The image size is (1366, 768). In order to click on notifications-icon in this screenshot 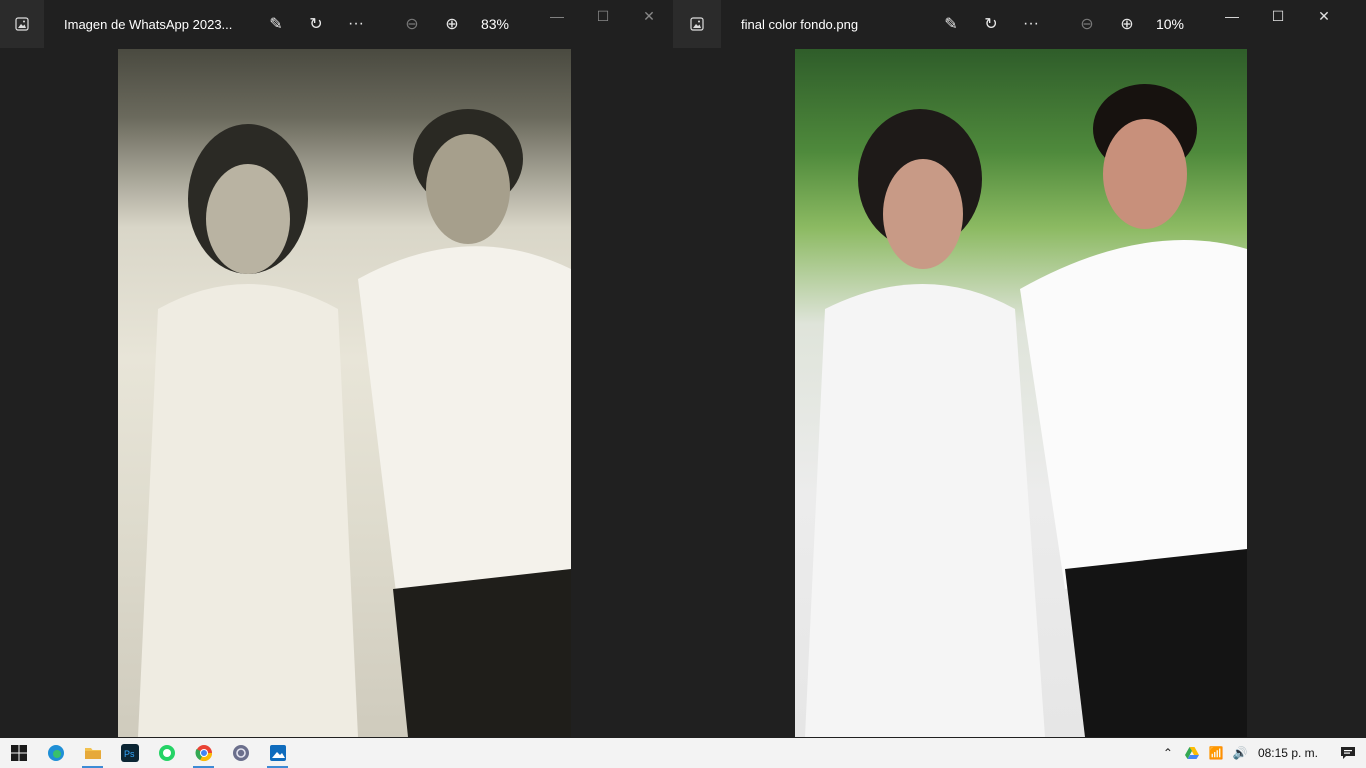, I will do `click(1348, 753)`.